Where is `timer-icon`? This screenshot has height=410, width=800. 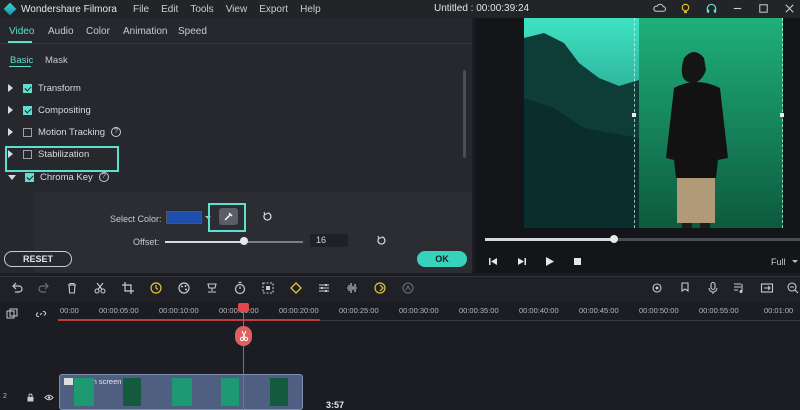
timer-icon is located at coordinates (240, 288).